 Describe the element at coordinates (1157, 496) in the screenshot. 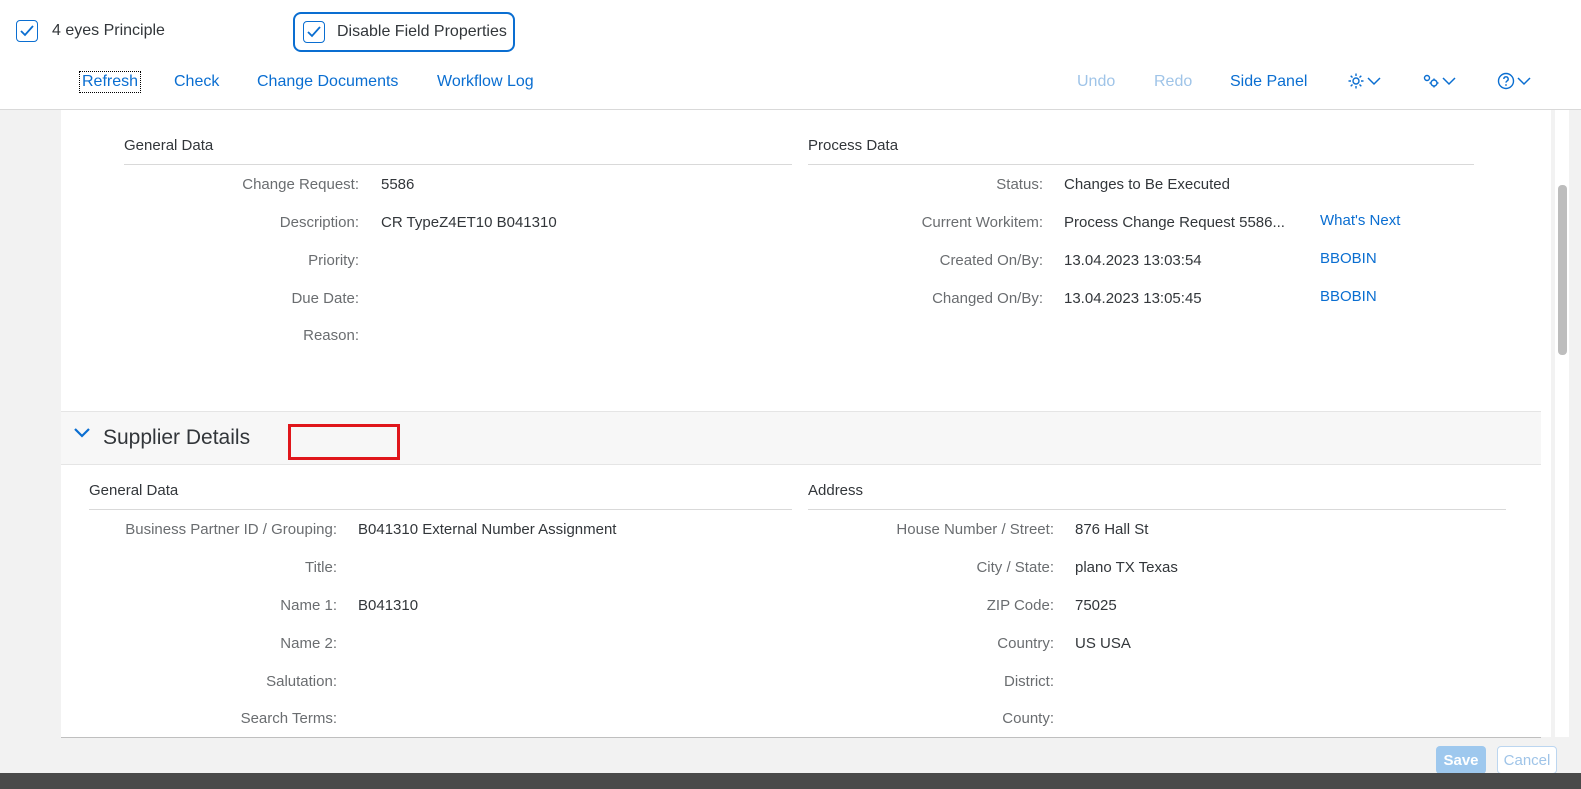

I see `address-heading: Address` at that location.